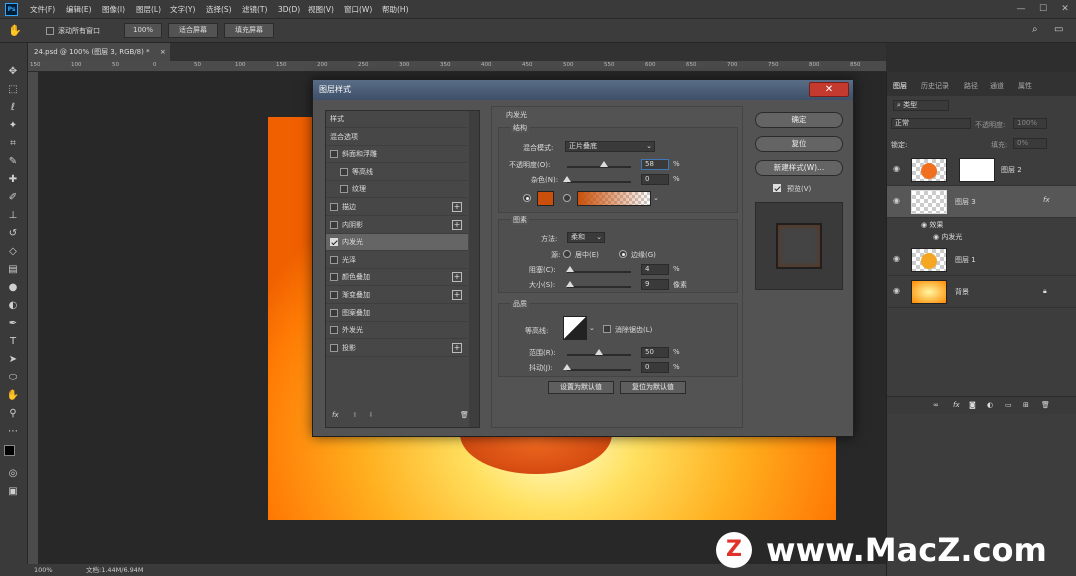 This screenshot has width=1076, height=576. What do you see at coordinates (9, 450) in the screenshot?
I see `foreground-color-swatch` at bounding box center [9, 450].